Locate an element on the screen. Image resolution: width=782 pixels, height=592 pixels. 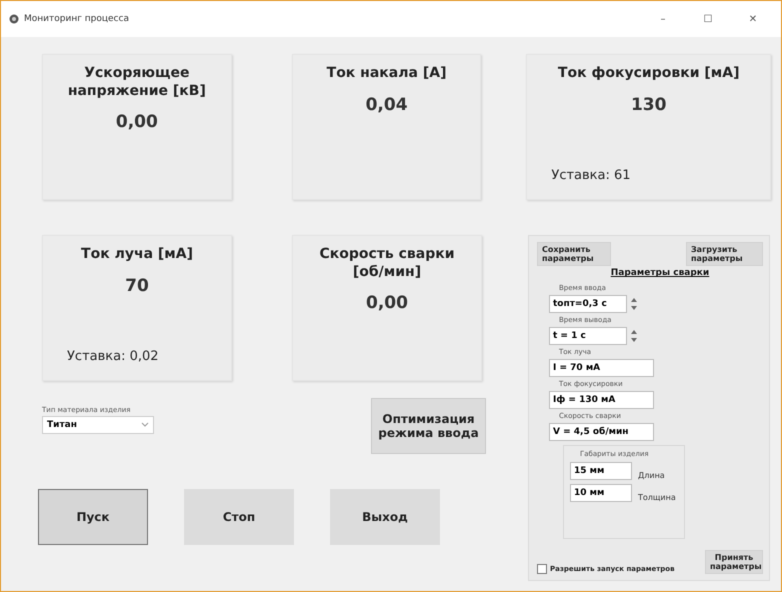
setpoint-label: Уставка: 61 is located at coordinates (591, 175).